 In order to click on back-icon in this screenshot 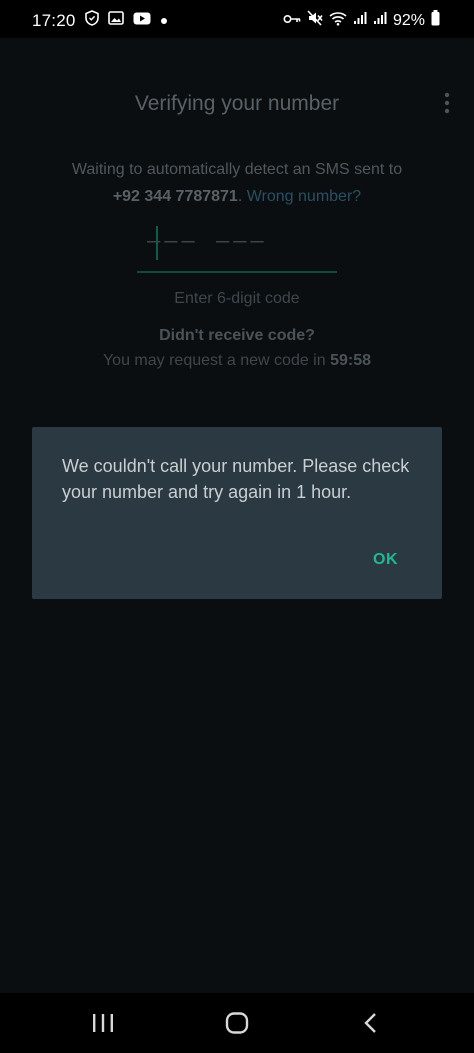, I will do `click(370, 1023)`.